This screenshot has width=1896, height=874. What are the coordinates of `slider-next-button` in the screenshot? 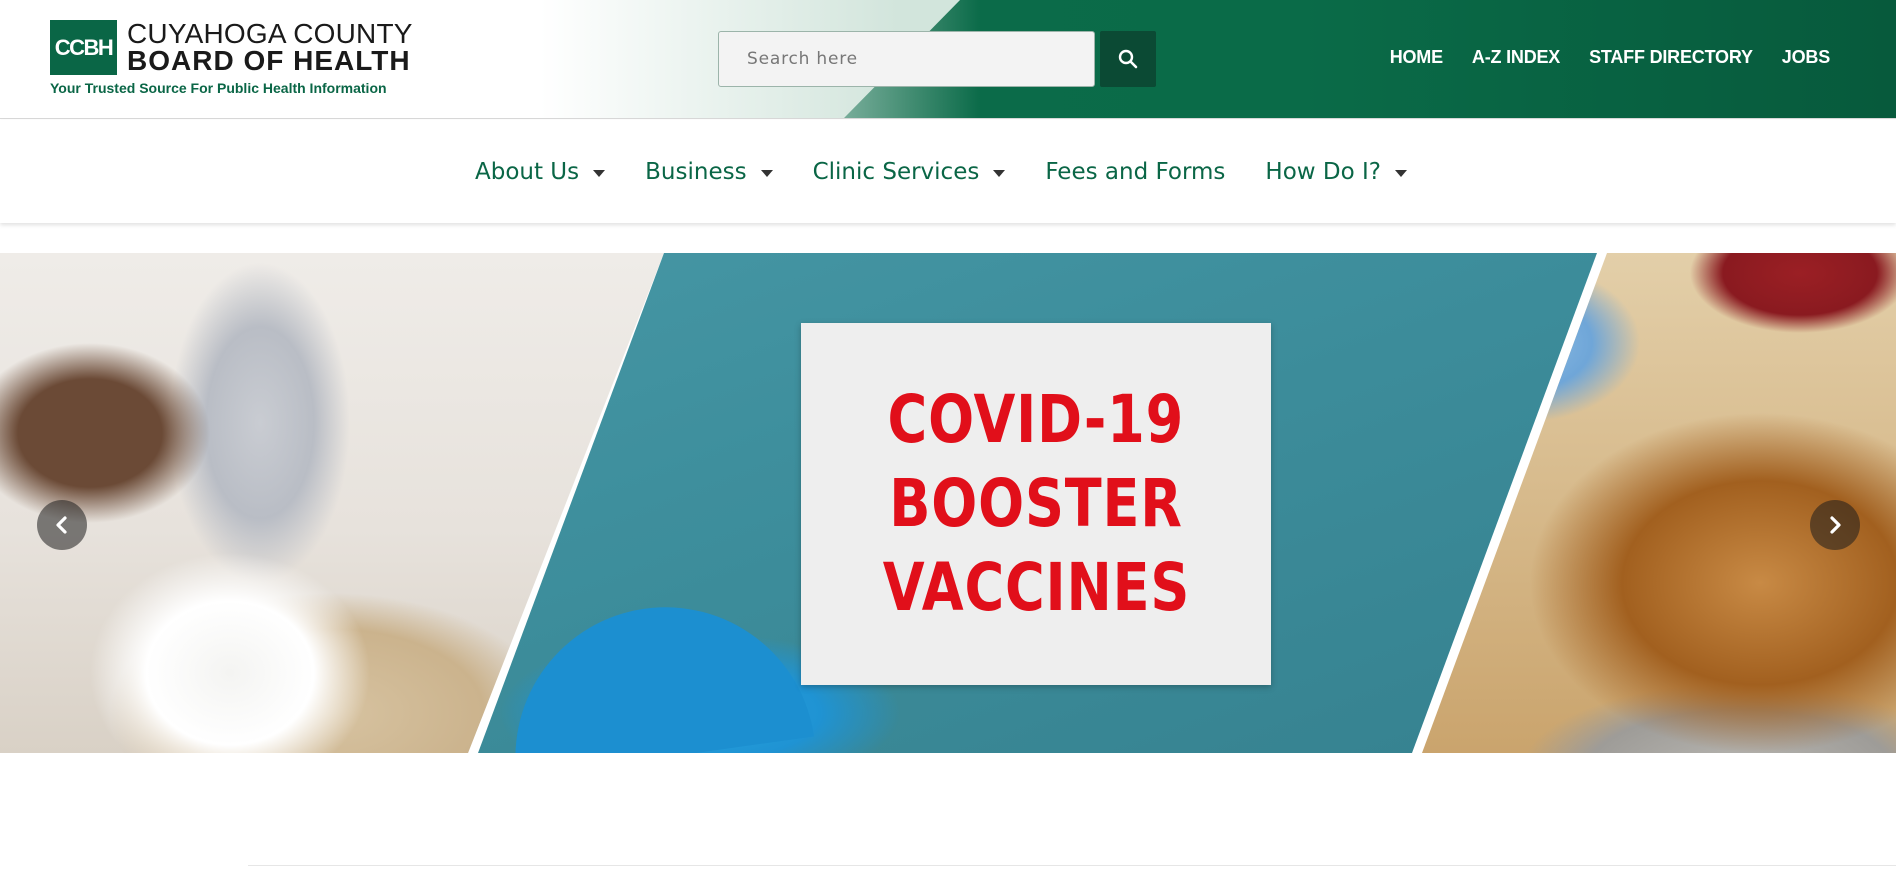 It's located at (1835, 525).